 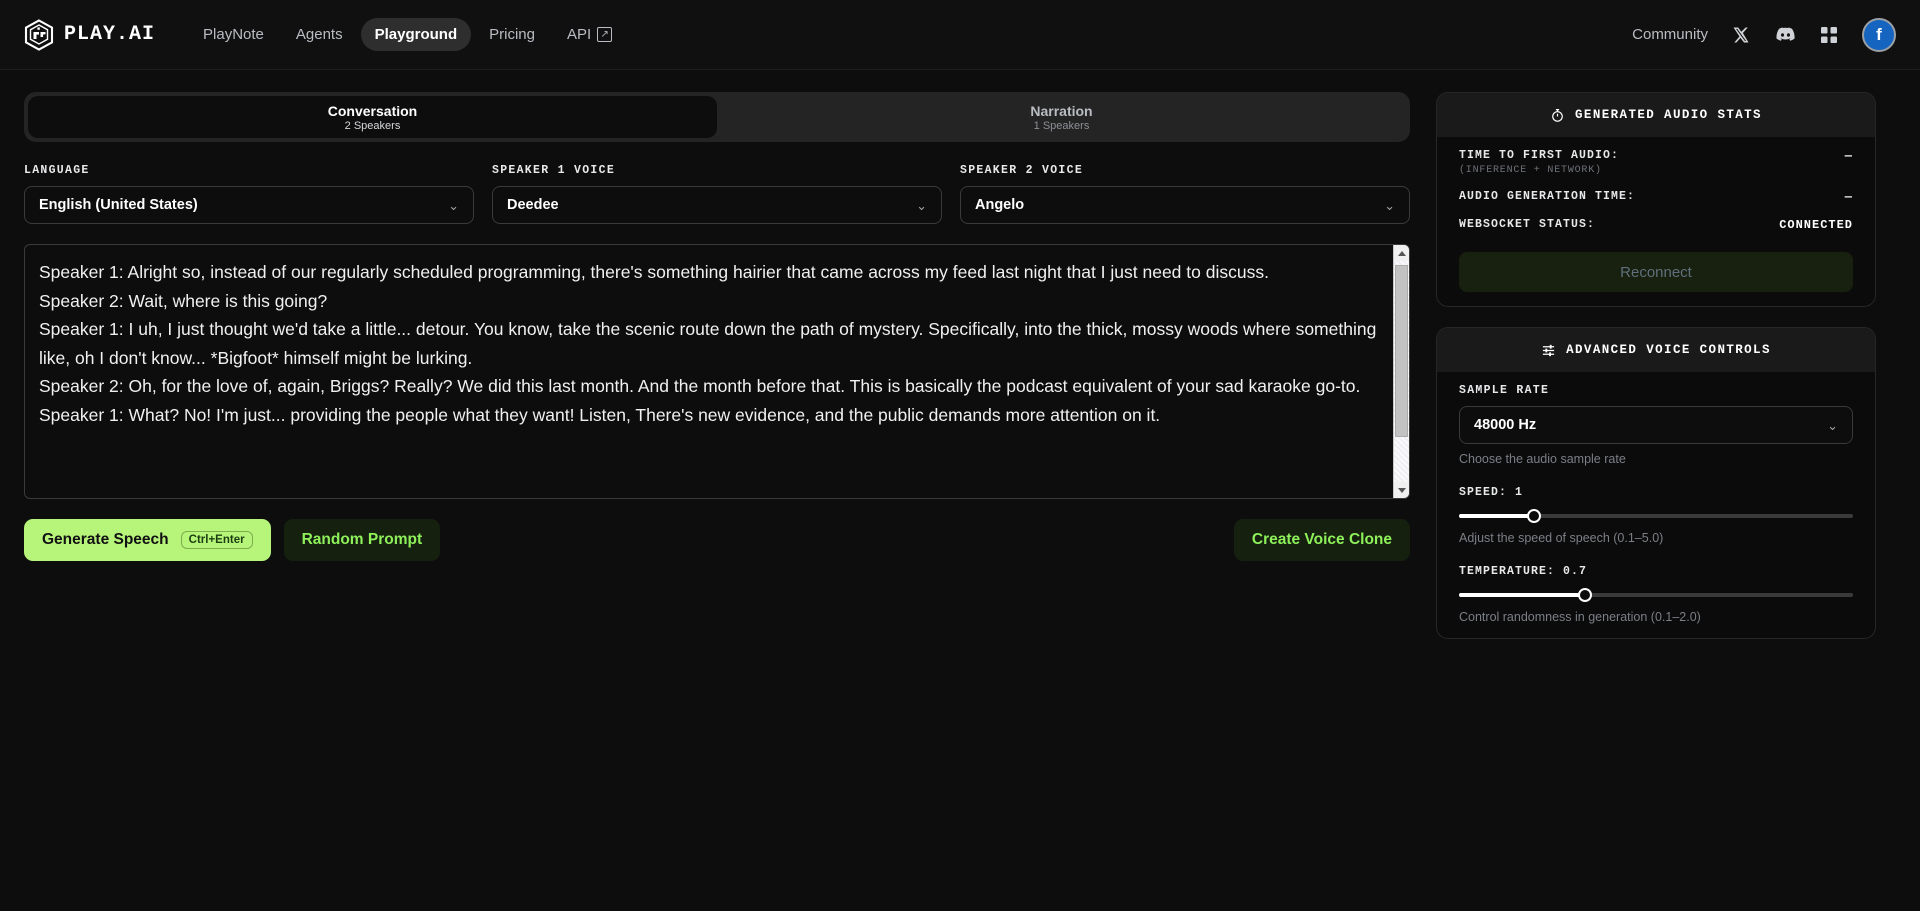 I want to click on nav-item-pricing: Pricing, so click(x=512, y=34).